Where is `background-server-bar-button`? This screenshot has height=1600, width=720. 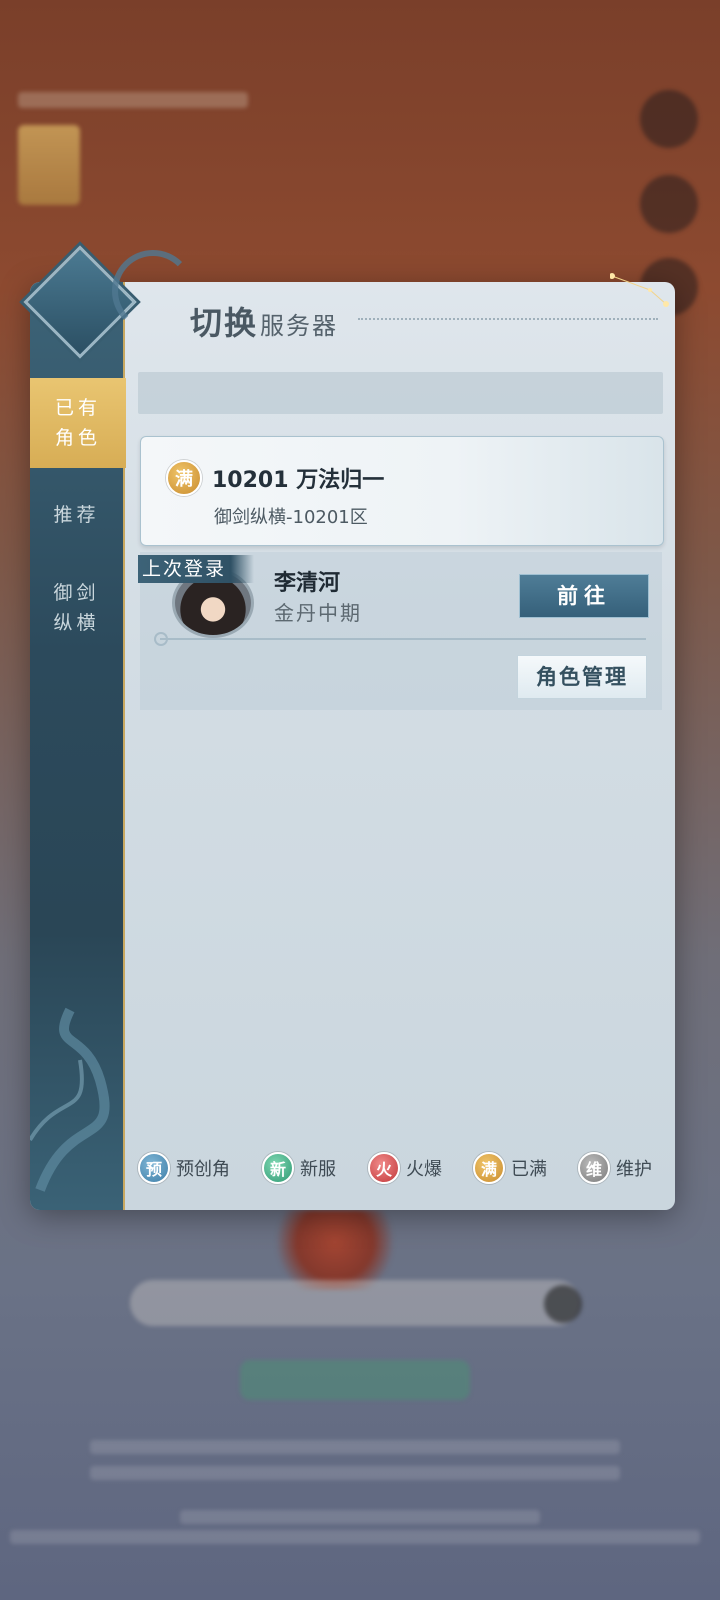
background-server-bar-button is located at coordinates (563, 1304).